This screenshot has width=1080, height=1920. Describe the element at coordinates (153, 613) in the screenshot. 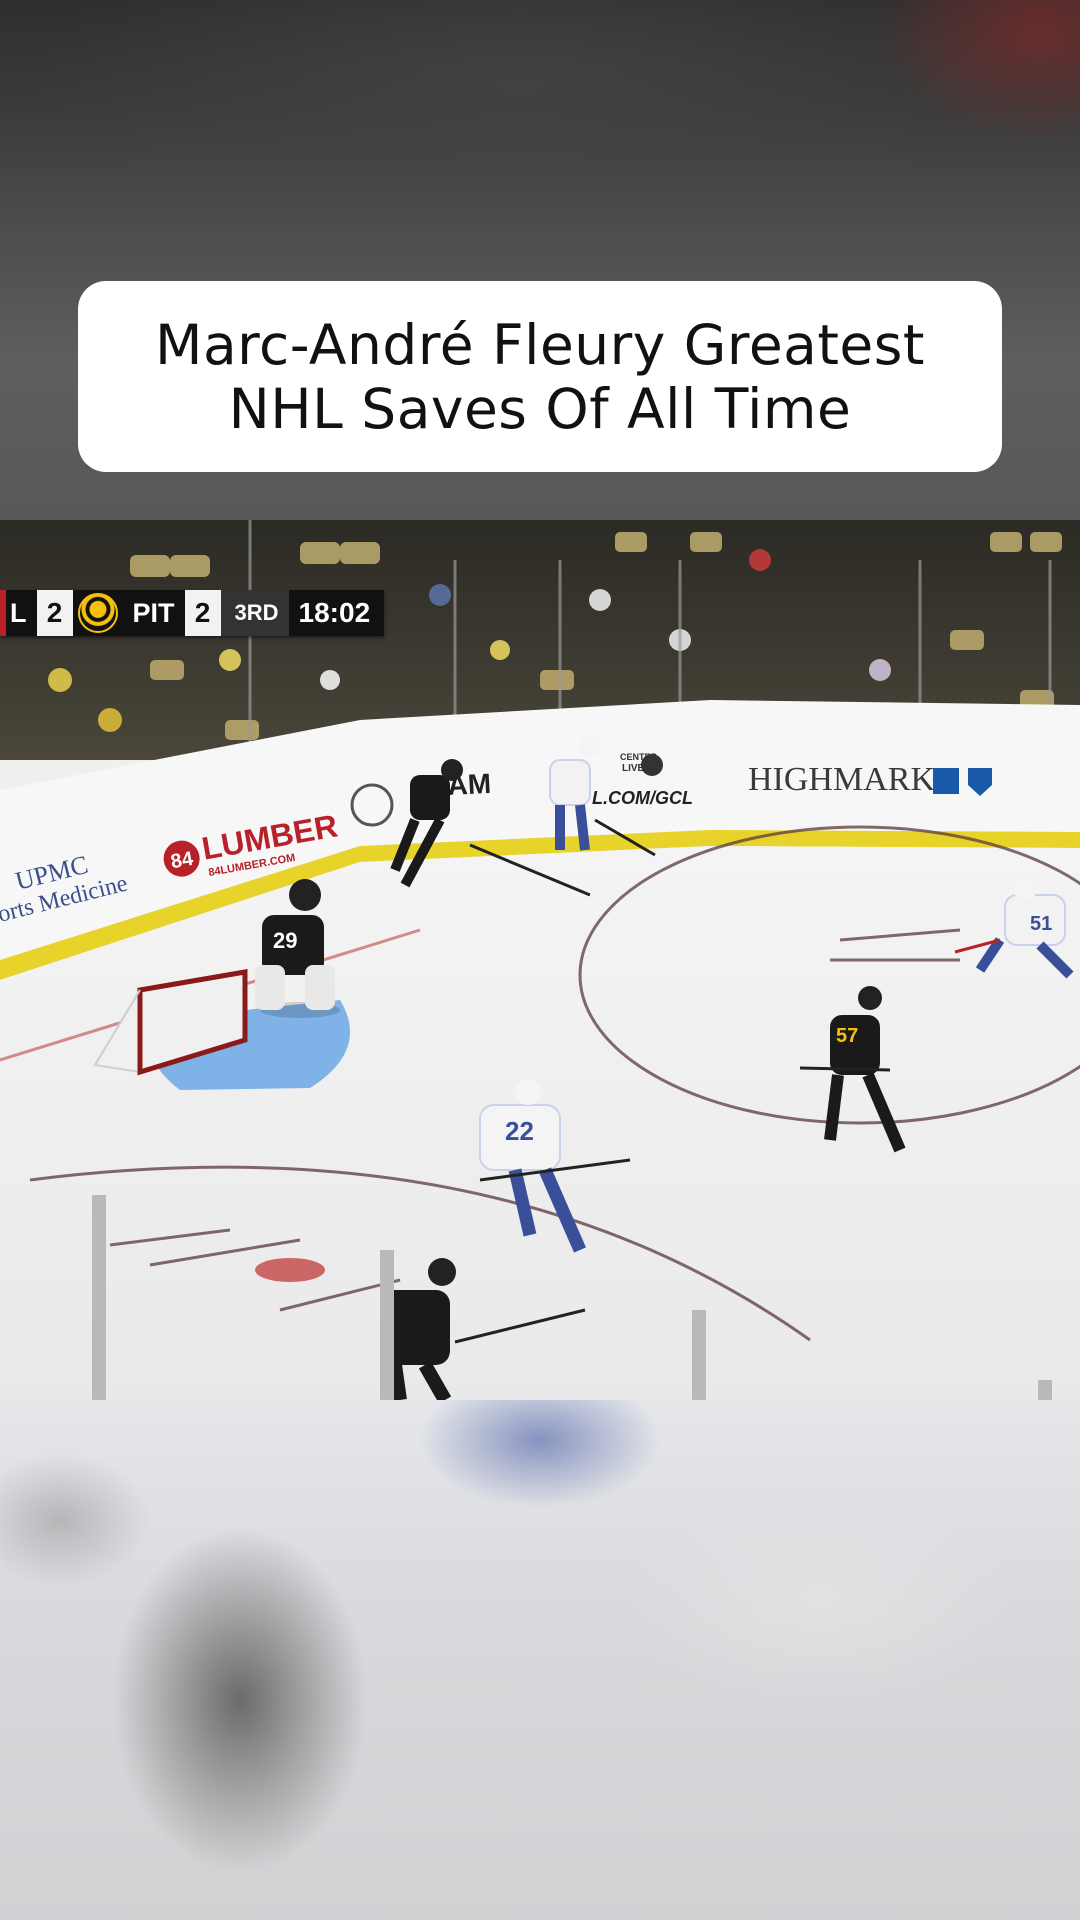

I see `home-team-abbr: PIT` at that location.